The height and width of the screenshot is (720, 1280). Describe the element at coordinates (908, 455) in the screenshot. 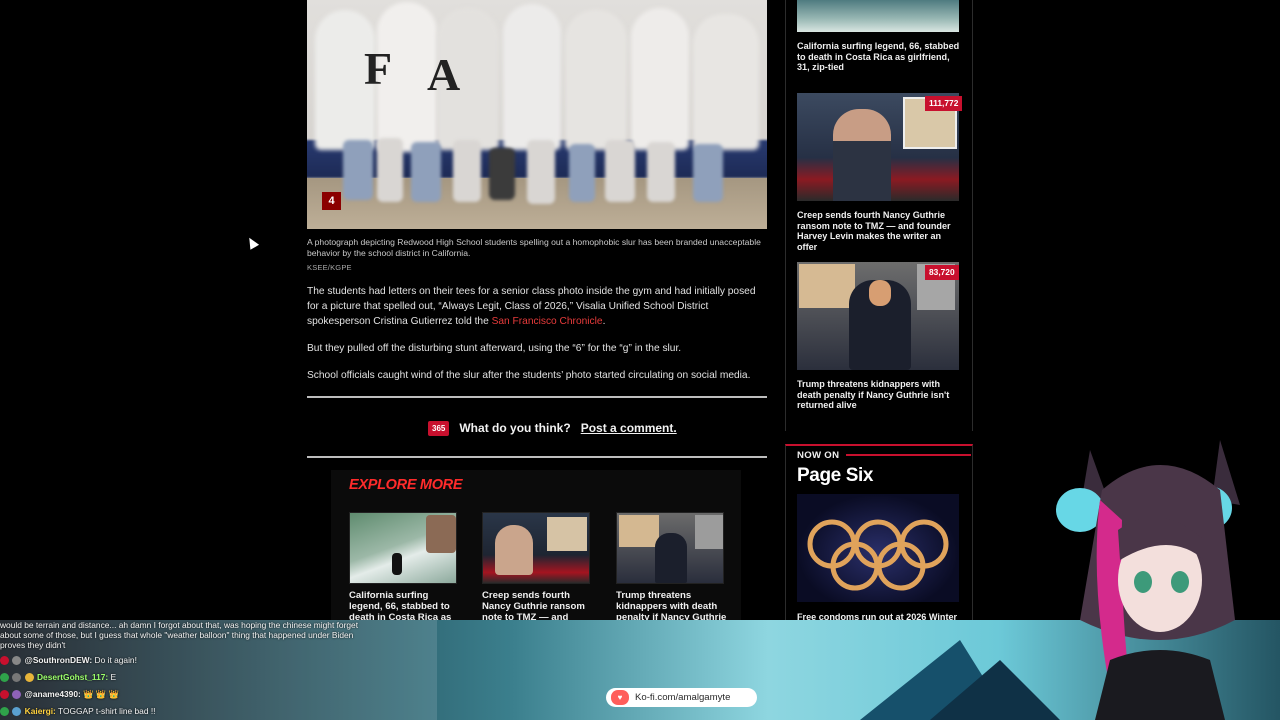

I see `now-on-rule` at that location.